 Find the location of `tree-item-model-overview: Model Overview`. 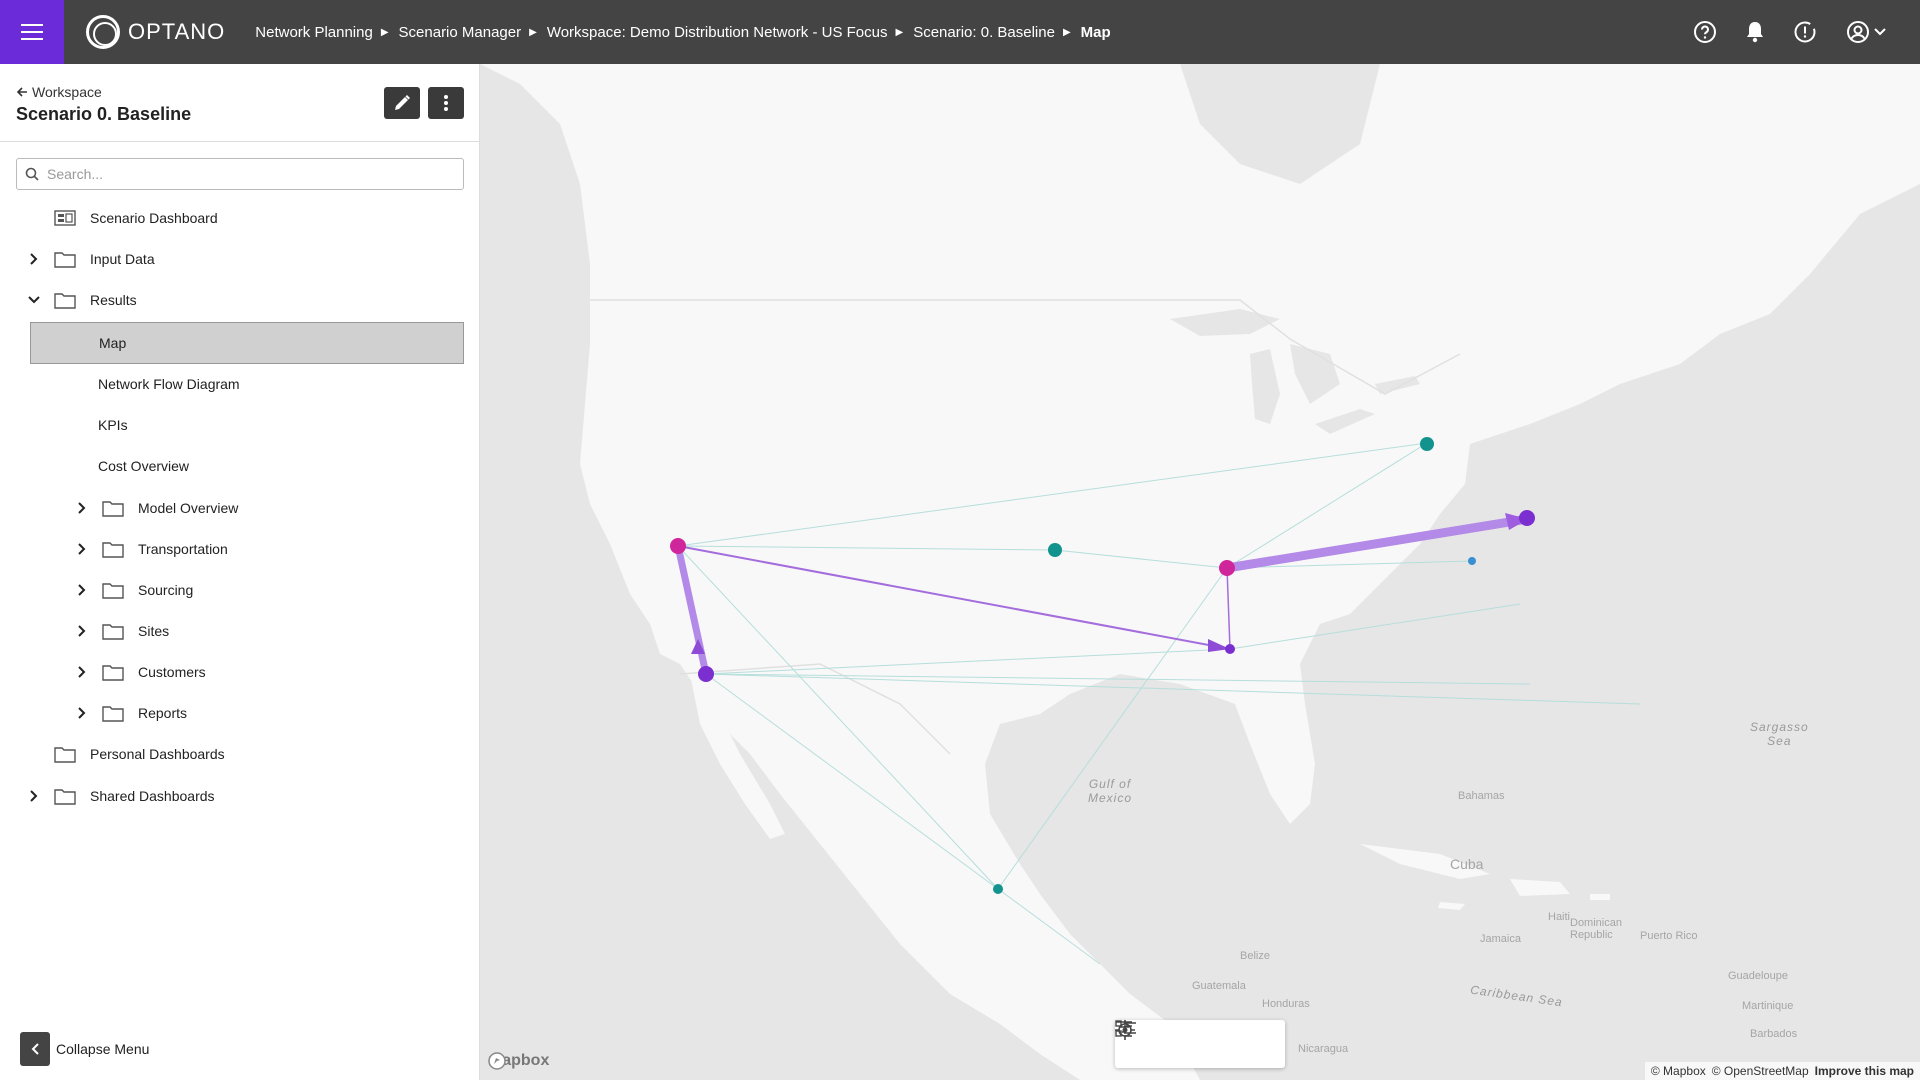

tree-item-model-overview: Model Overview is located at coordinates (155, 508).